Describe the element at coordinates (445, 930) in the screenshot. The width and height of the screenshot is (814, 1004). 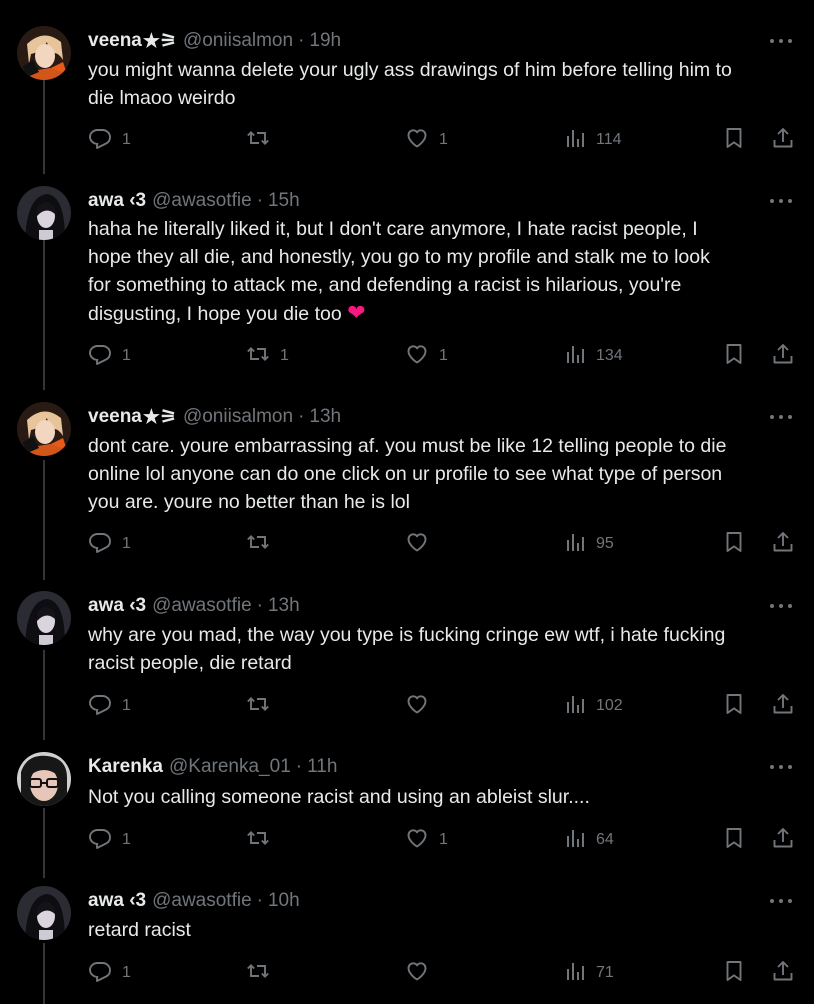
I see `tweet-text: retard racist` at that location.